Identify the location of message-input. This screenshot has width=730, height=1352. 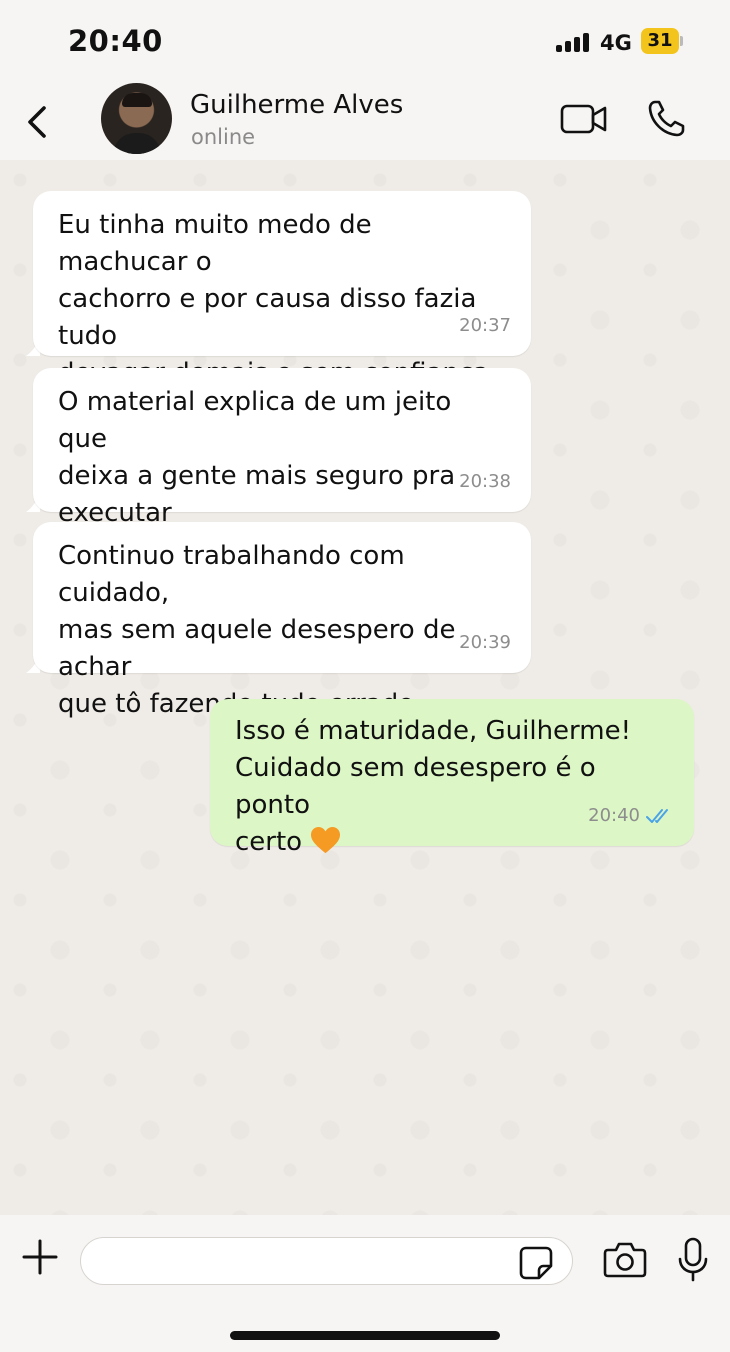
(326, 1261).